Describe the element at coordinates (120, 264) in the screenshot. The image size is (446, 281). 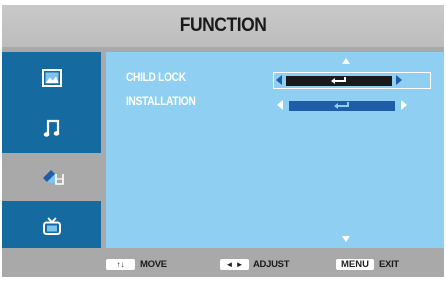
I see `move-key-icon: ↑↓` at that location.